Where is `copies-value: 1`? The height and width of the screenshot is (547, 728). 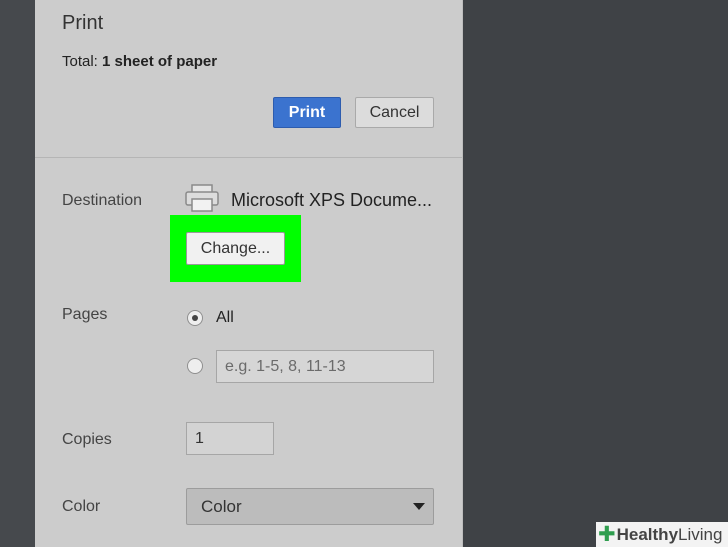 copies-value: 1 is located at coordinates (199, 438).